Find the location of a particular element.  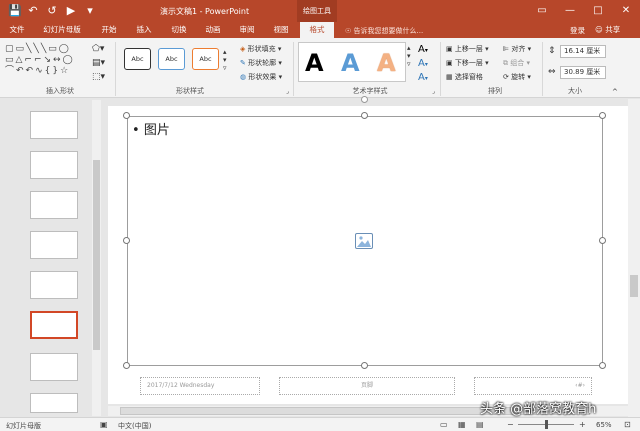

view-indicator: 幻灯片母版 is located at coordinates (23, 426).